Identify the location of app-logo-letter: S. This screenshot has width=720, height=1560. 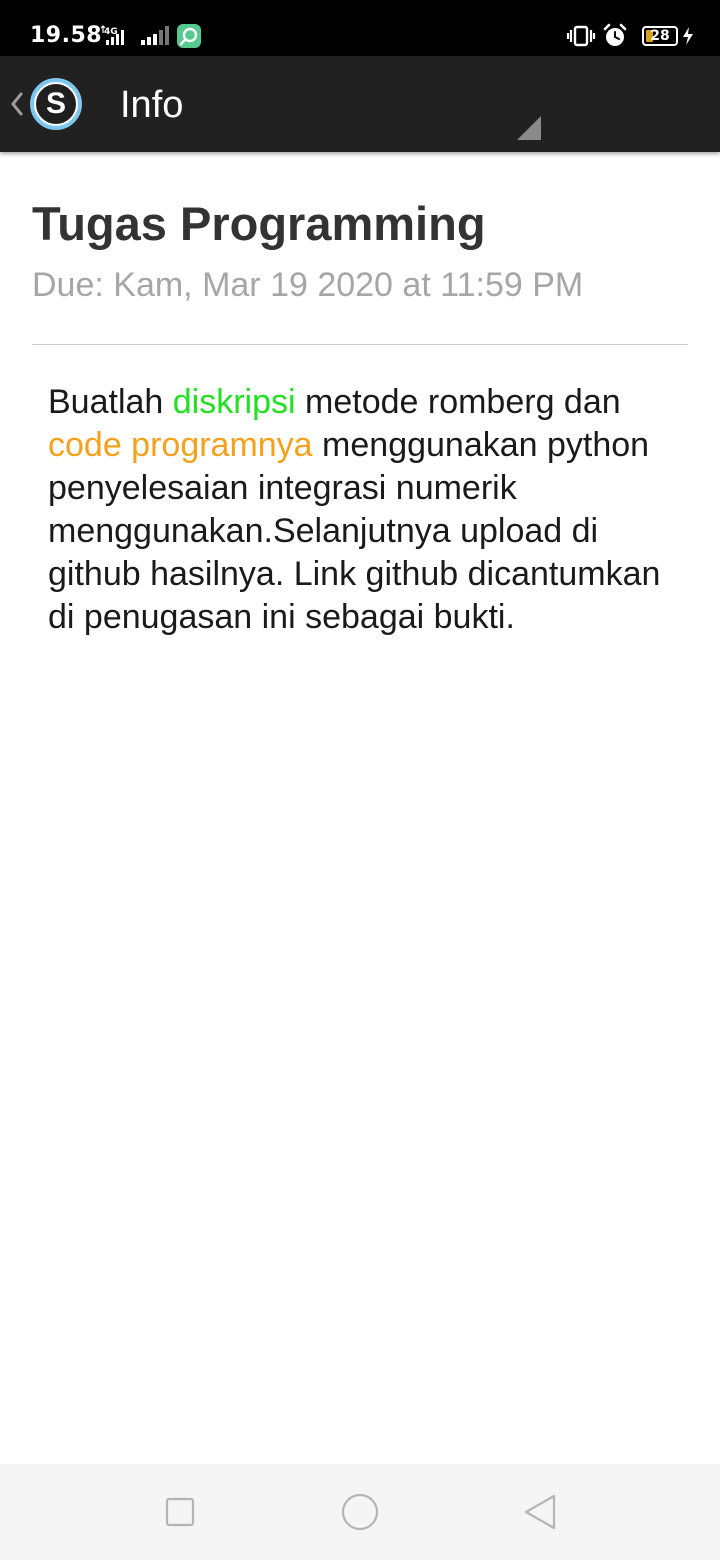
(56, 104).